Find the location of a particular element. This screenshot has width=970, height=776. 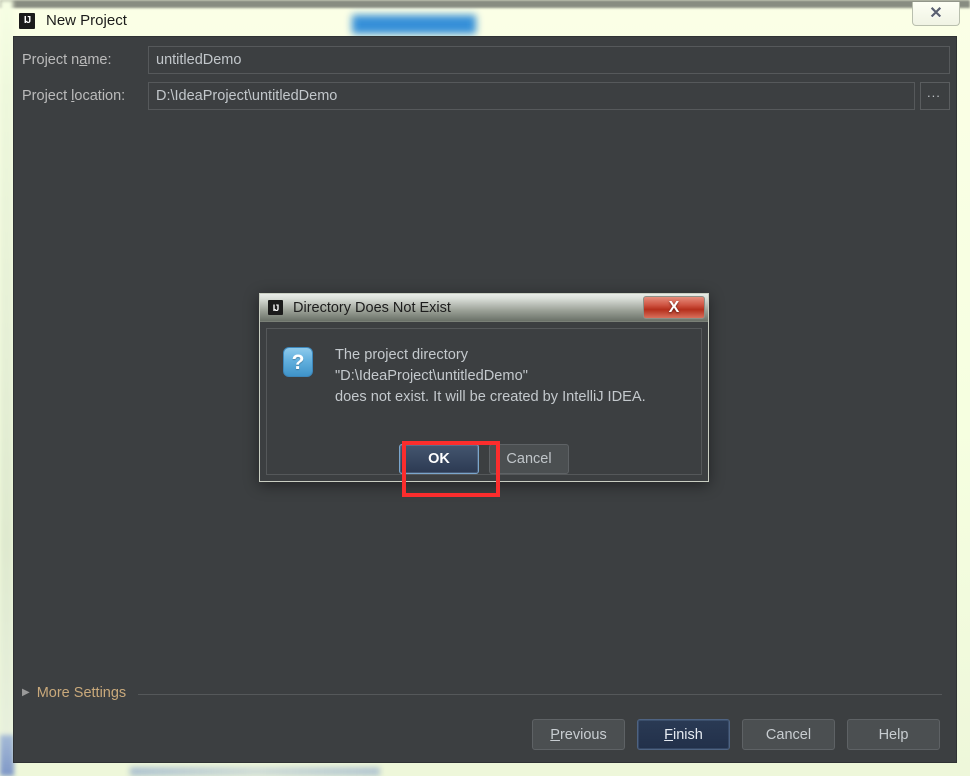

dialog-cancel-button: Cancel is located at coordinates (529, 459).